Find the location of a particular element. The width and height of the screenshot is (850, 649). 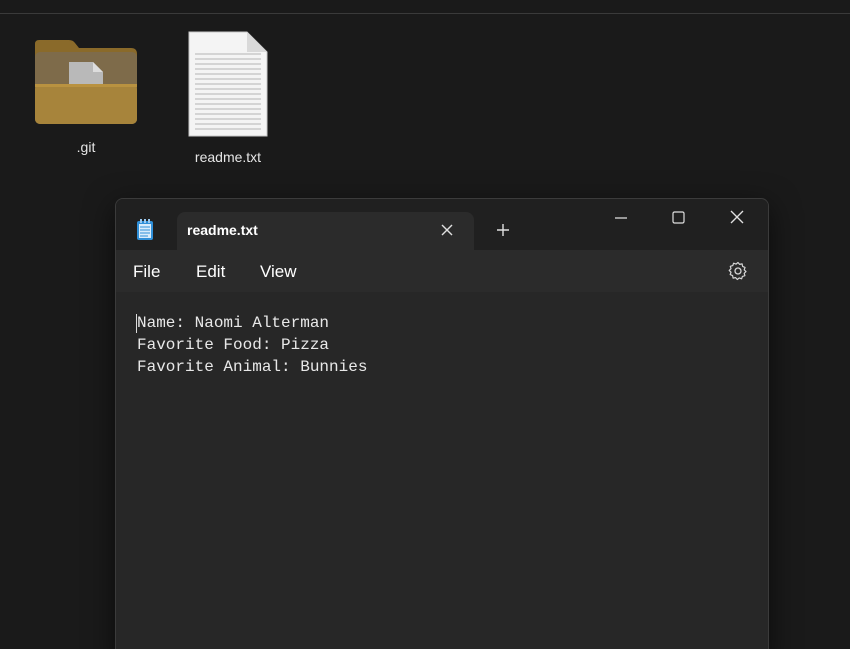

menu-bar: File Edit View is located at coordinates (442, 271).